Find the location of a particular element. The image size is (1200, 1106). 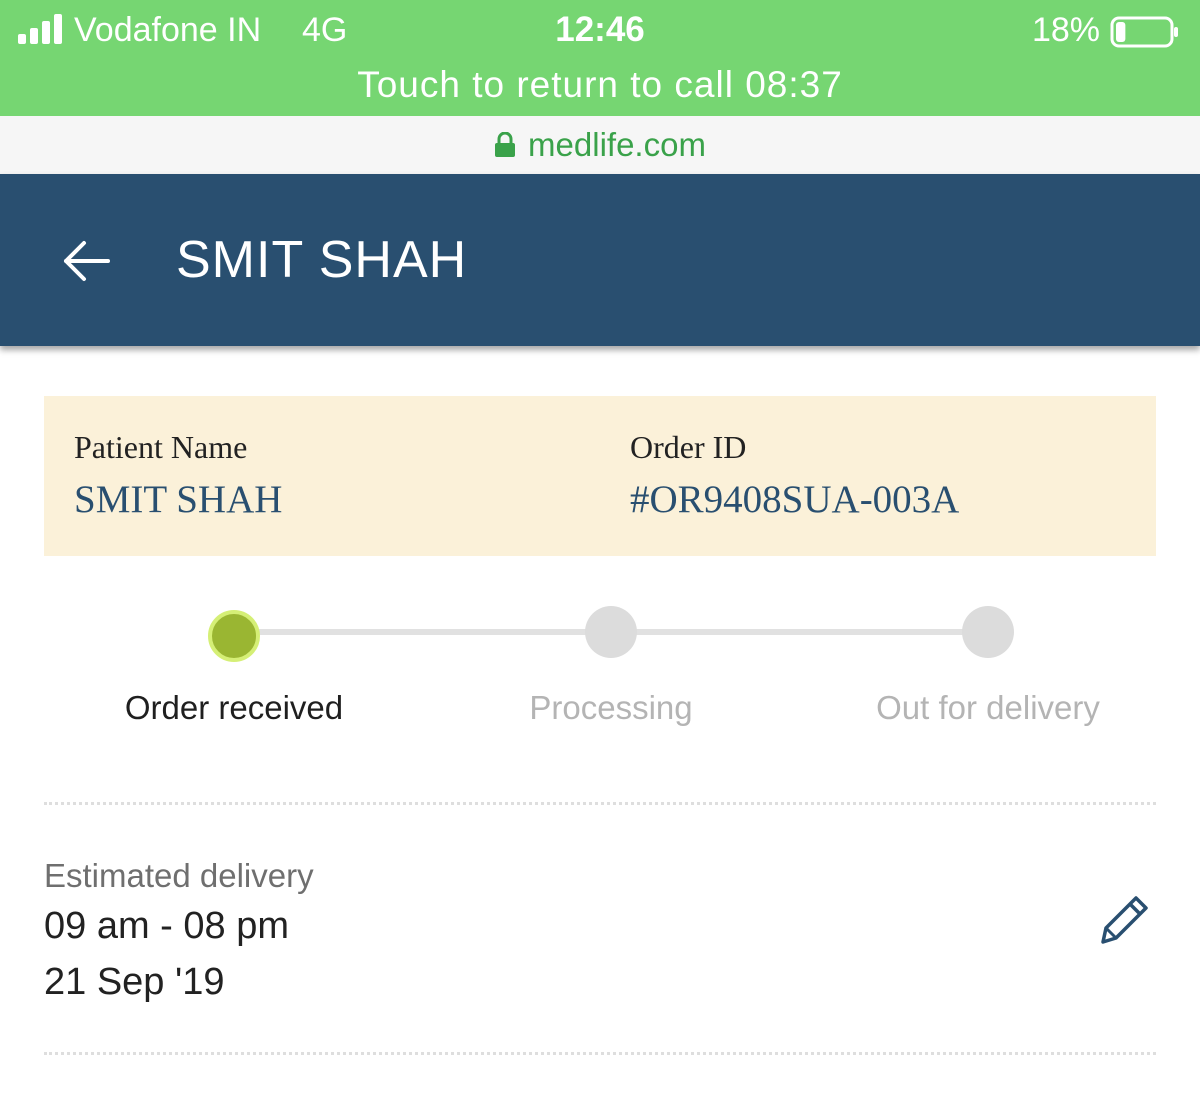

step-dot-processing is located at coordinates (611, 632).